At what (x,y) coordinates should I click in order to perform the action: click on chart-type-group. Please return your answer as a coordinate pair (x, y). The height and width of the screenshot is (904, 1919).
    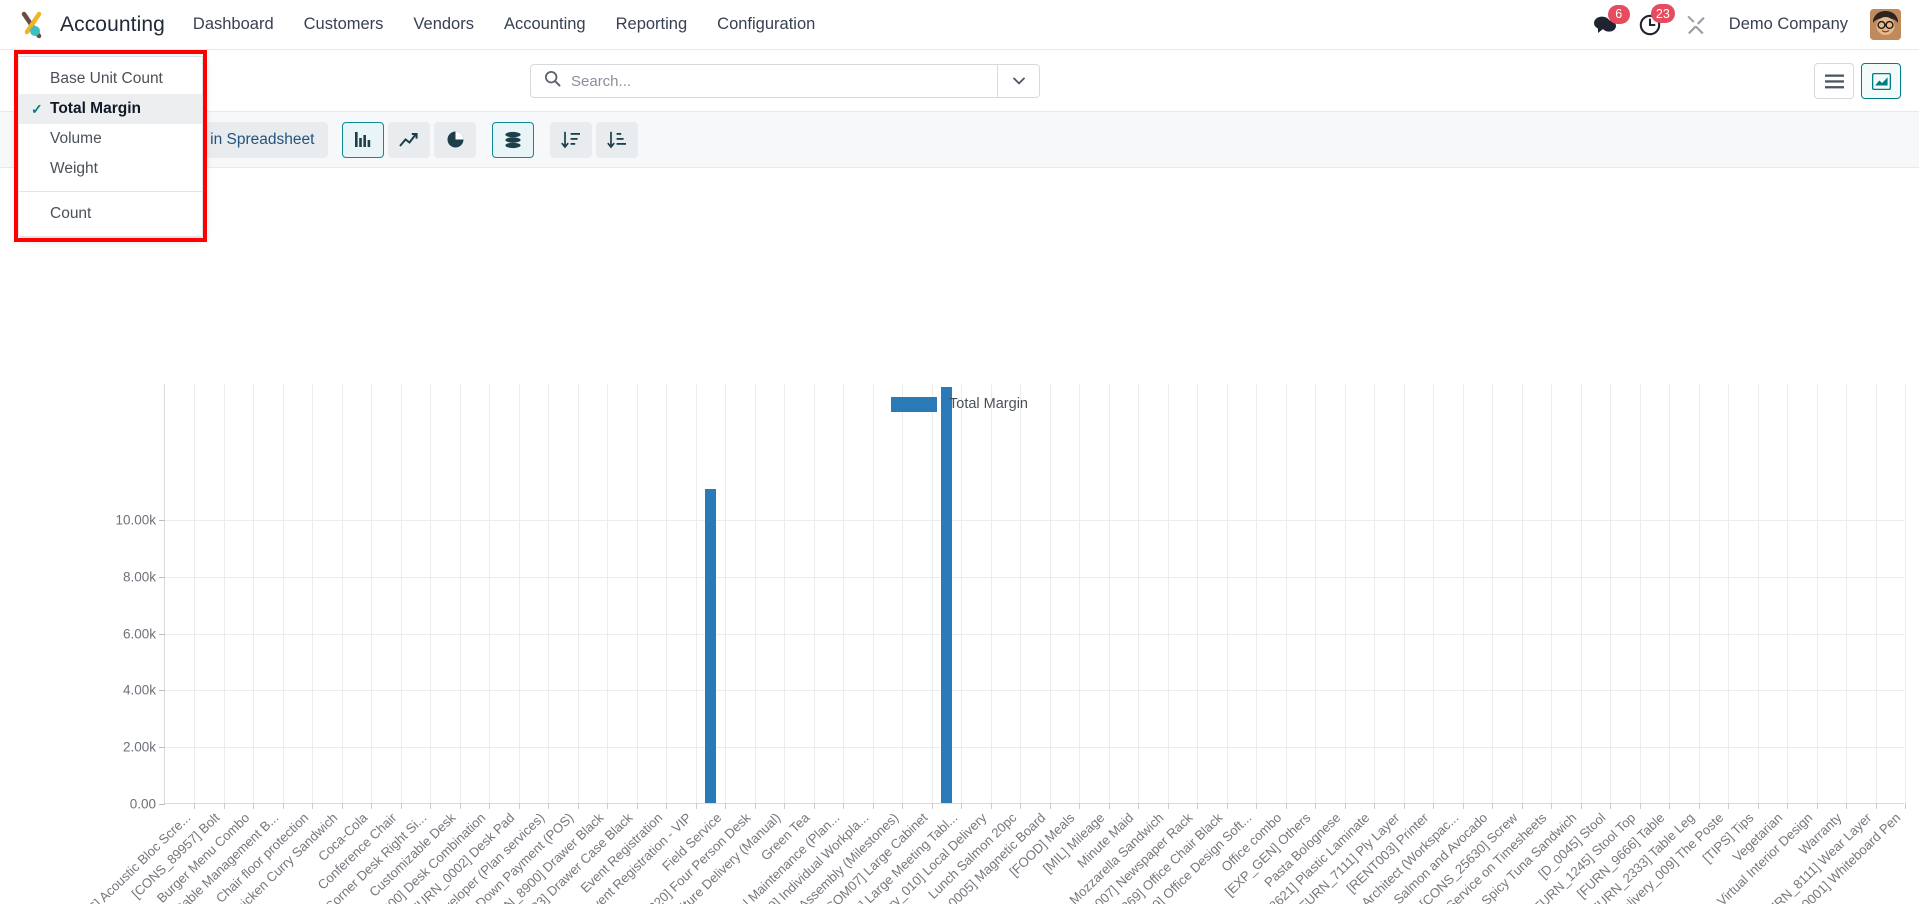
    Looking at the image, I should click on (409, 139).